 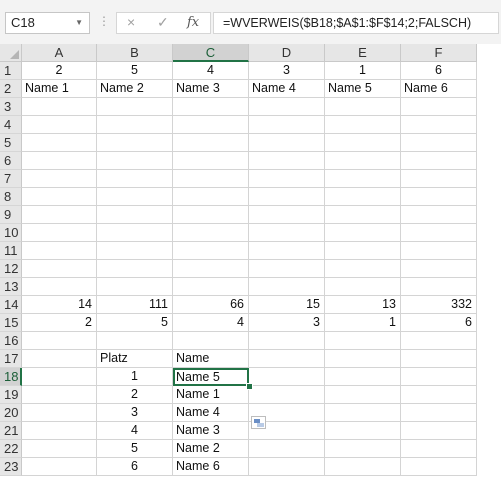 What do you see at coordinates (287, 107) in the screenshot?
I see `cell-d3` at bounding box center [287, 107].